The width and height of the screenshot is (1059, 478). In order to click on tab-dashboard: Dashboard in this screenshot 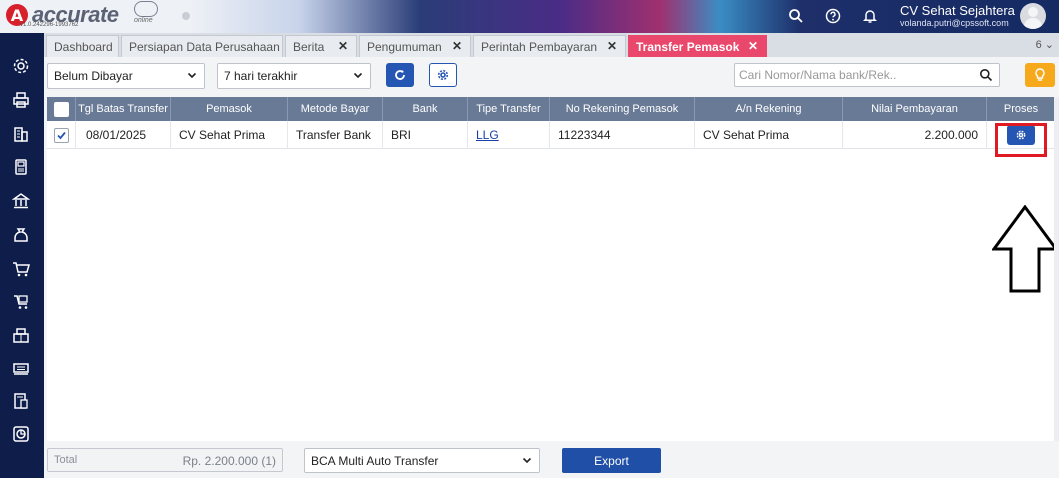, I will do `click(82, 46)`.